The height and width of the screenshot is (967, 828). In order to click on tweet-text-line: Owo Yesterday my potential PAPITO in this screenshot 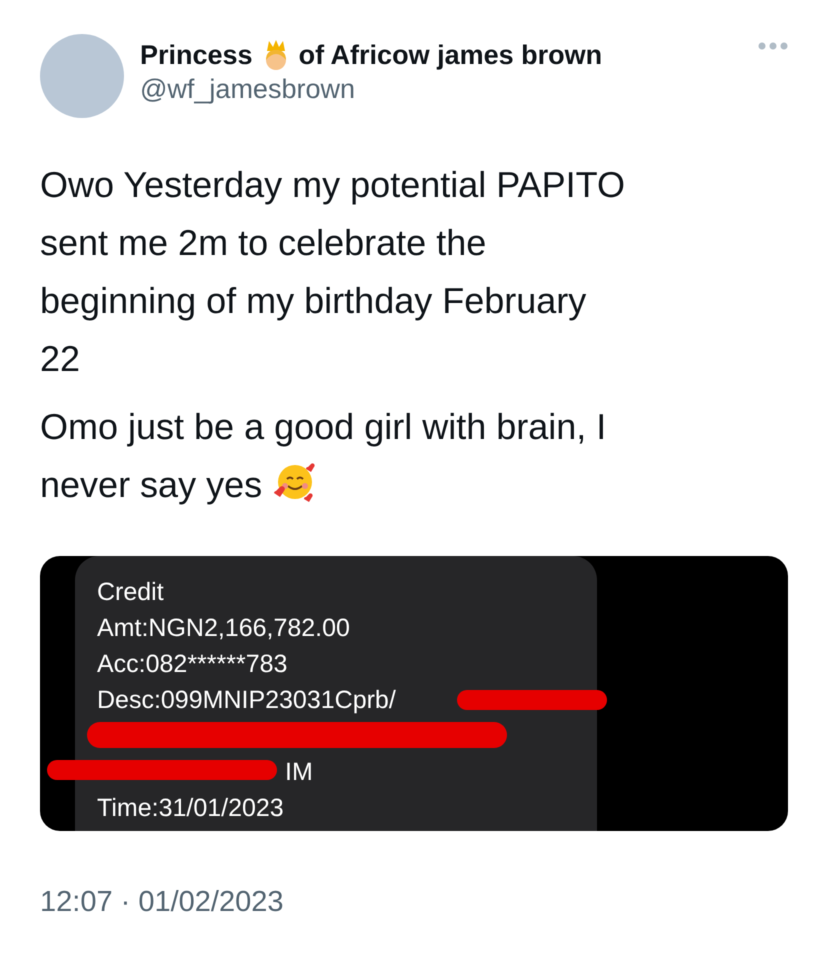, I will do `click(332, 184)`.